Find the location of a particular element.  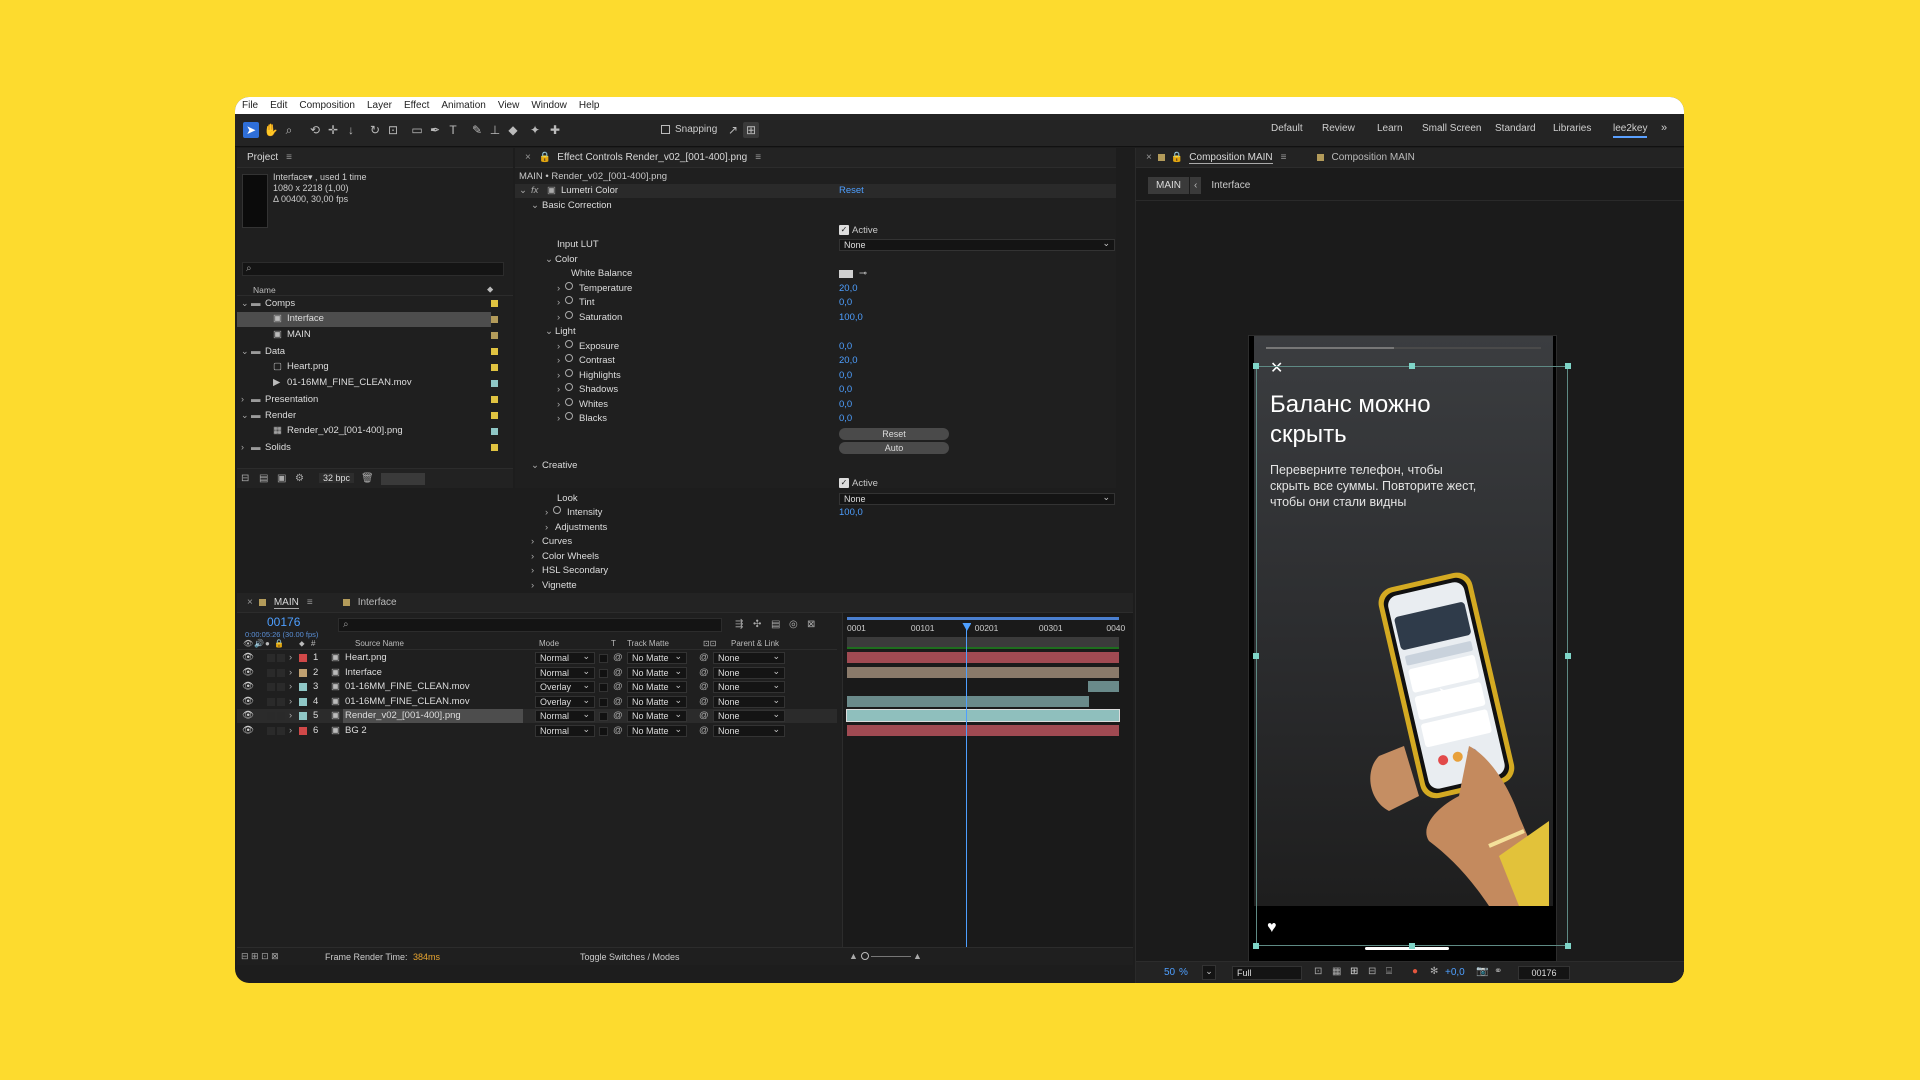

project-item: › ▬ Solids is located at coordinates (375, 447).